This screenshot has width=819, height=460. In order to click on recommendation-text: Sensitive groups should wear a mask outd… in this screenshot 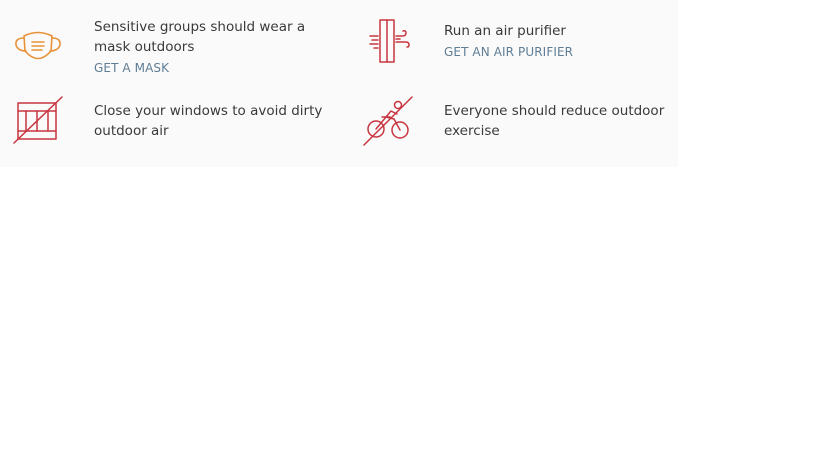, I will do `click(200, 37)`.